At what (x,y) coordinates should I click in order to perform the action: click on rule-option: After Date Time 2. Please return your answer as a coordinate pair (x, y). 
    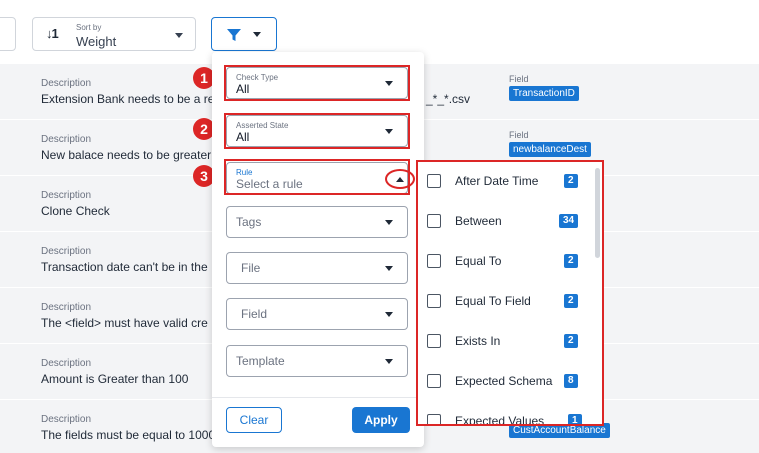
    Looking at the image, I should click on (508, 182).